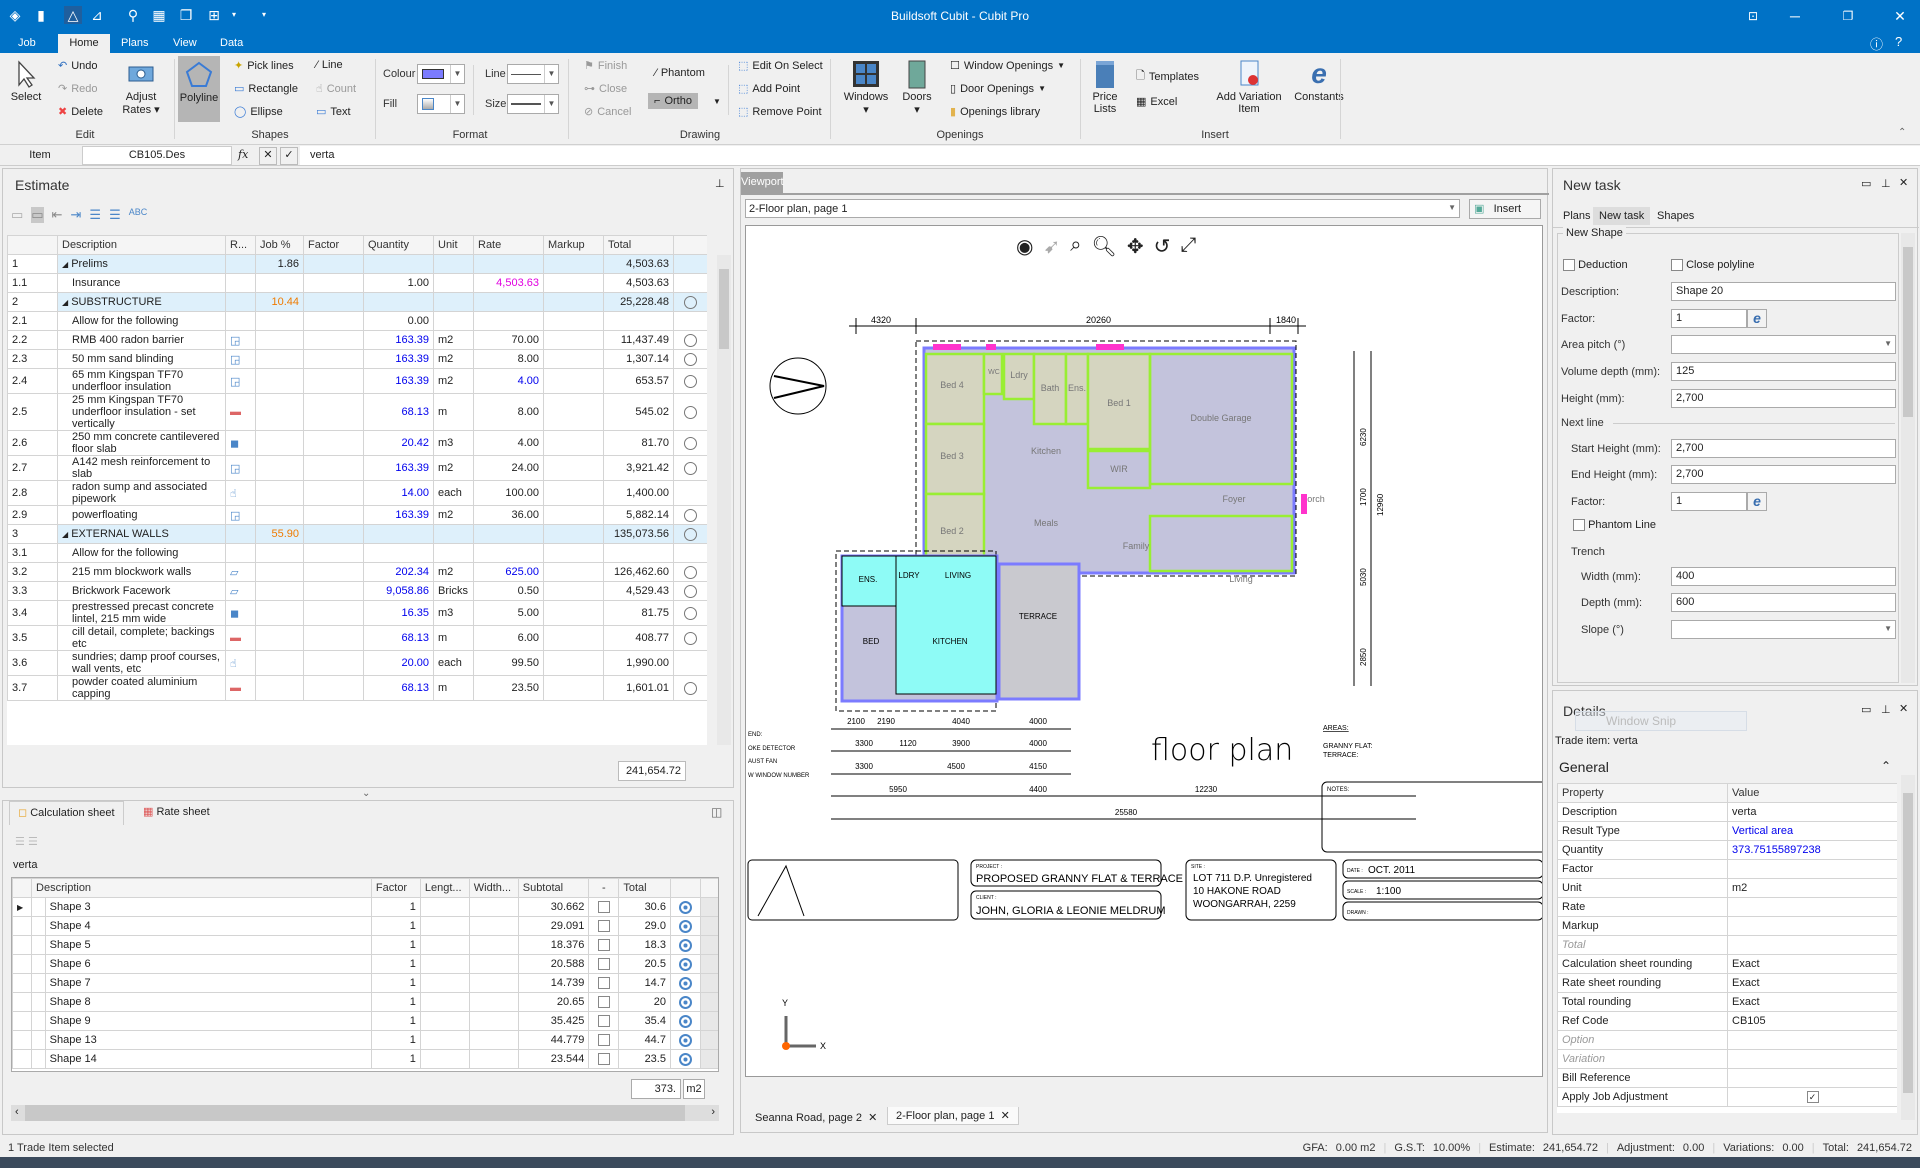  What do you see at coordinates (141, 283) in the screenshot?
I see `row-description: Insurance` at bounding box center [141, 283].